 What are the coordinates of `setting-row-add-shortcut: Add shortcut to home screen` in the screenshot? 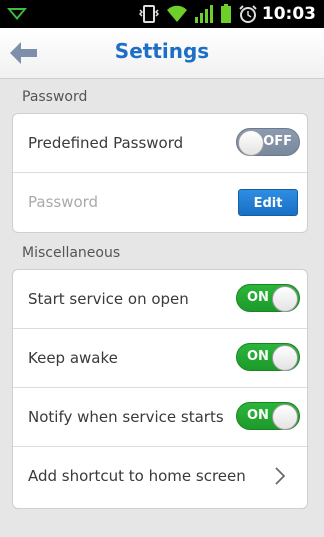 It's located at (160, 476).